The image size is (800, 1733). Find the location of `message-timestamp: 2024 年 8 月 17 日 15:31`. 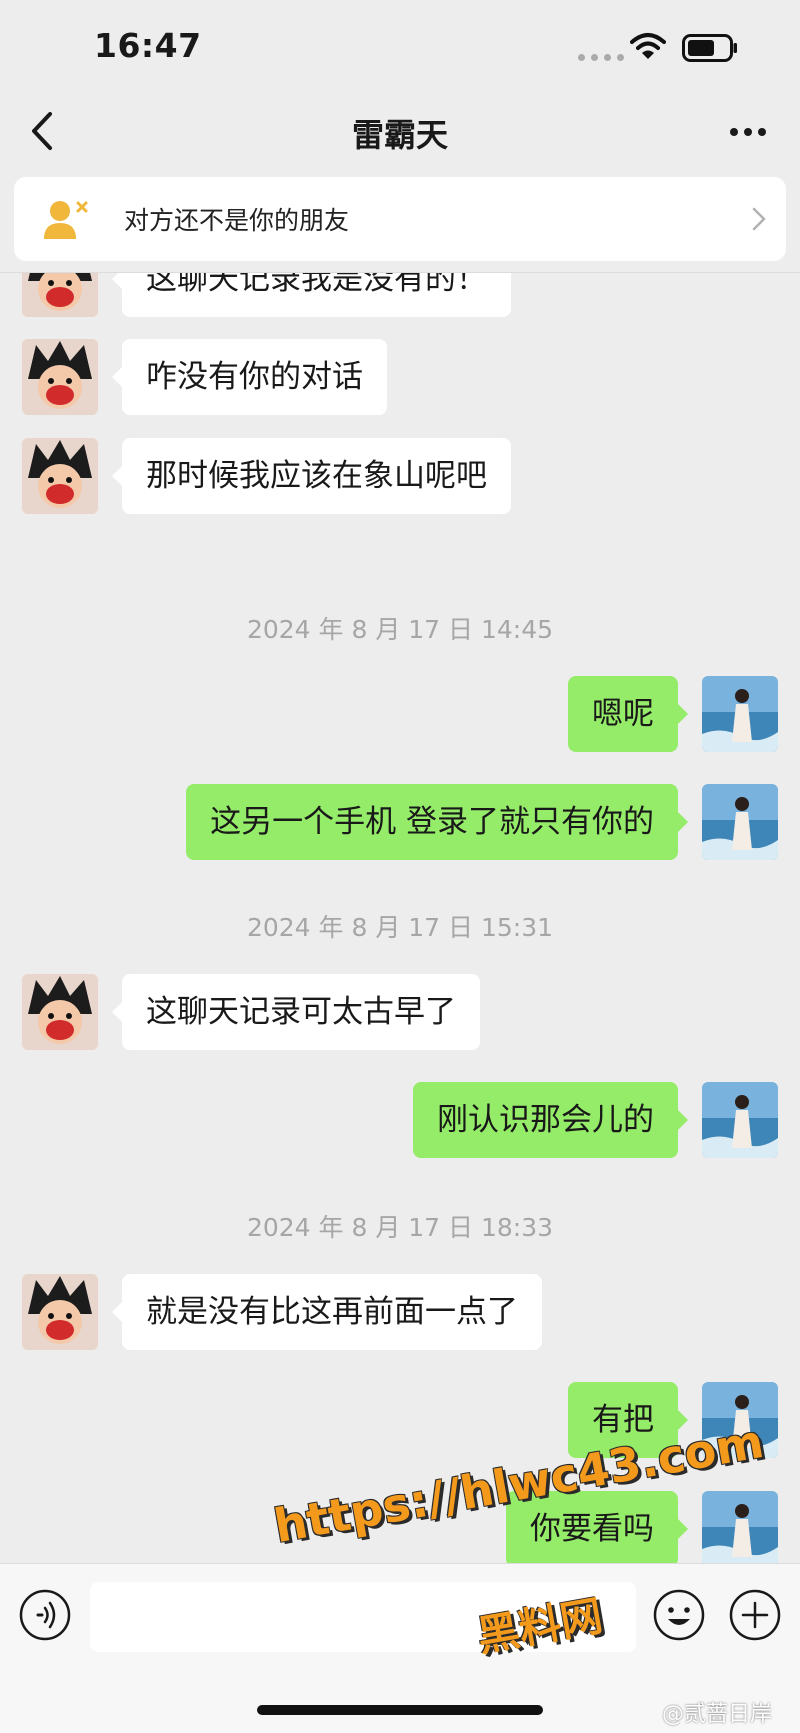

message-timestamp: 2024 年 8 月 17 日 15:31 is located at coordinates (400, 927).